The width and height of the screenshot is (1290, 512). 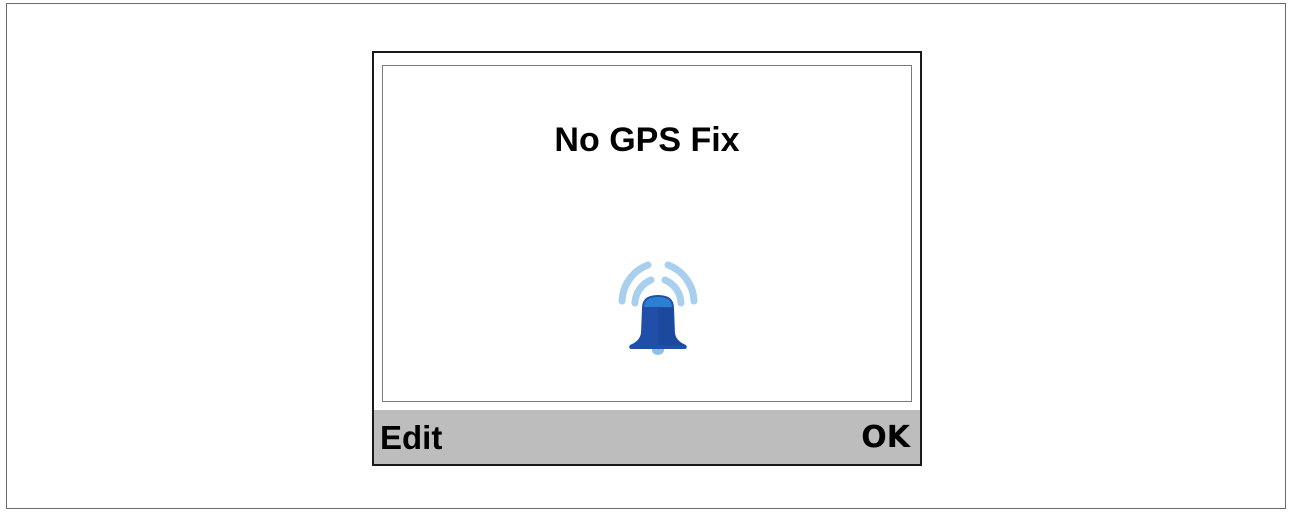 What do you see at coordinates (658, 308) in the screenshot?
I see `alarm-bell-icon` at bounding box center [658, 308].